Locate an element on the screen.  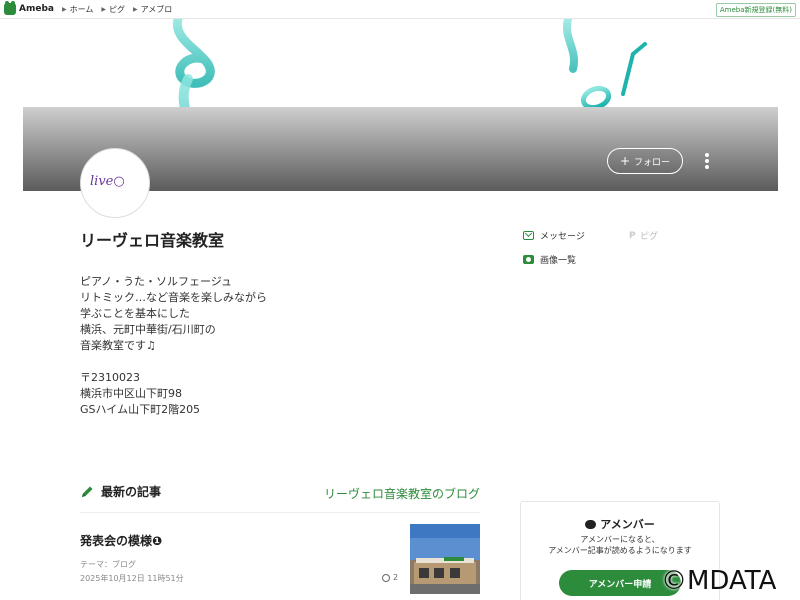
nav-pig: ▶ ピグ is located at coordinates (113, 9).